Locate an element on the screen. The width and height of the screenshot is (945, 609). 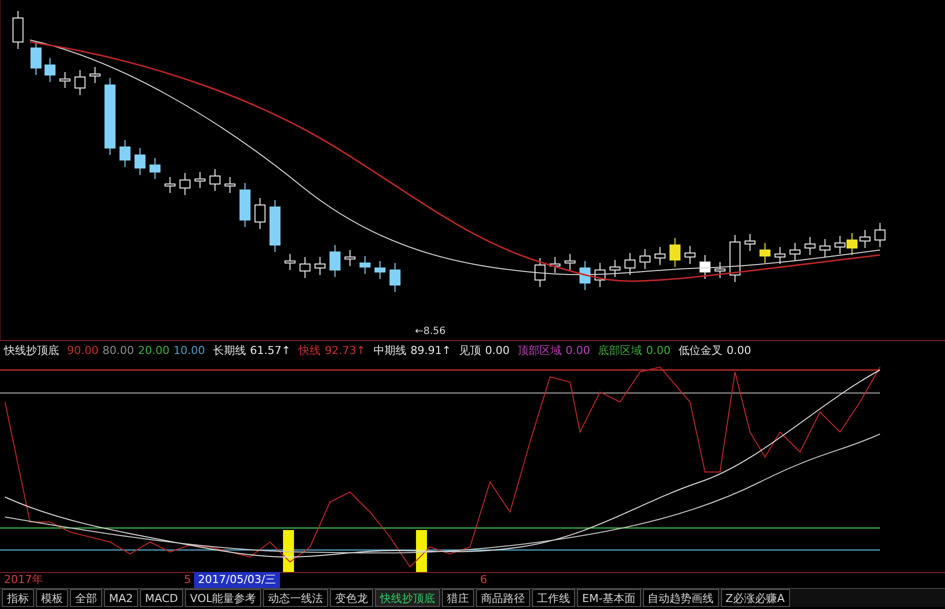
indicator-tab: EM-基本面 is located at coordinates (609, 598).